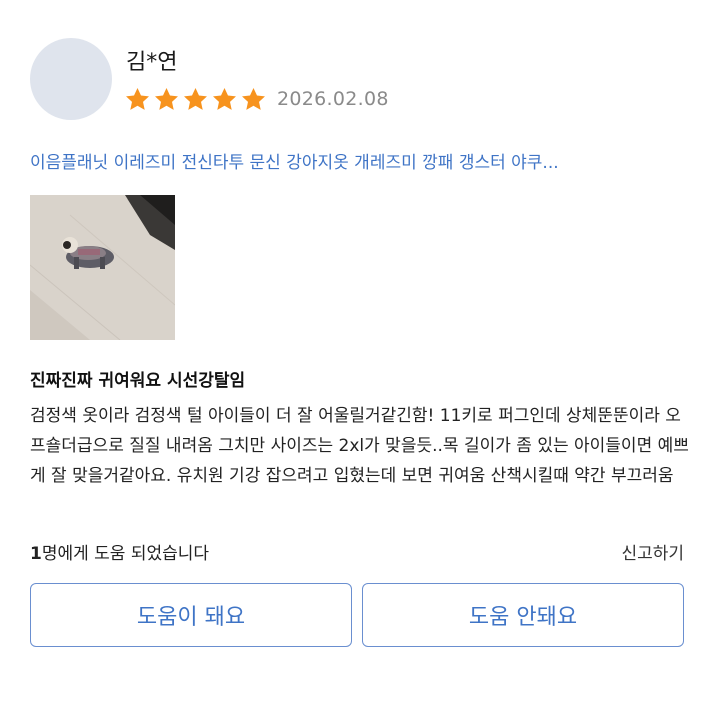 This screenshot has height=706, width=714. I want to click on reviewer-name: 김*연, so click(152, 62).